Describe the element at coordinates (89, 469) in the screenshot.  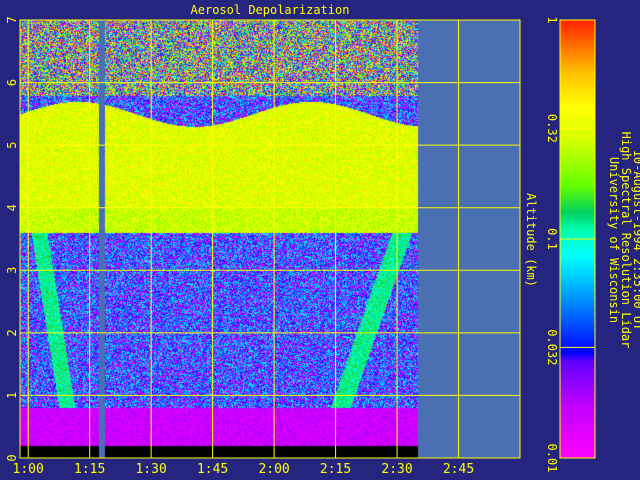
I see `x-tick-label: 1:15` at that location.